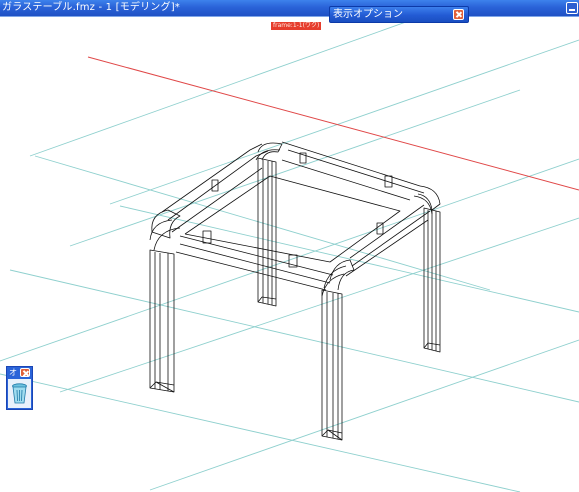  I want to click on display-options-title: 表示オプション, so click(368, 14).